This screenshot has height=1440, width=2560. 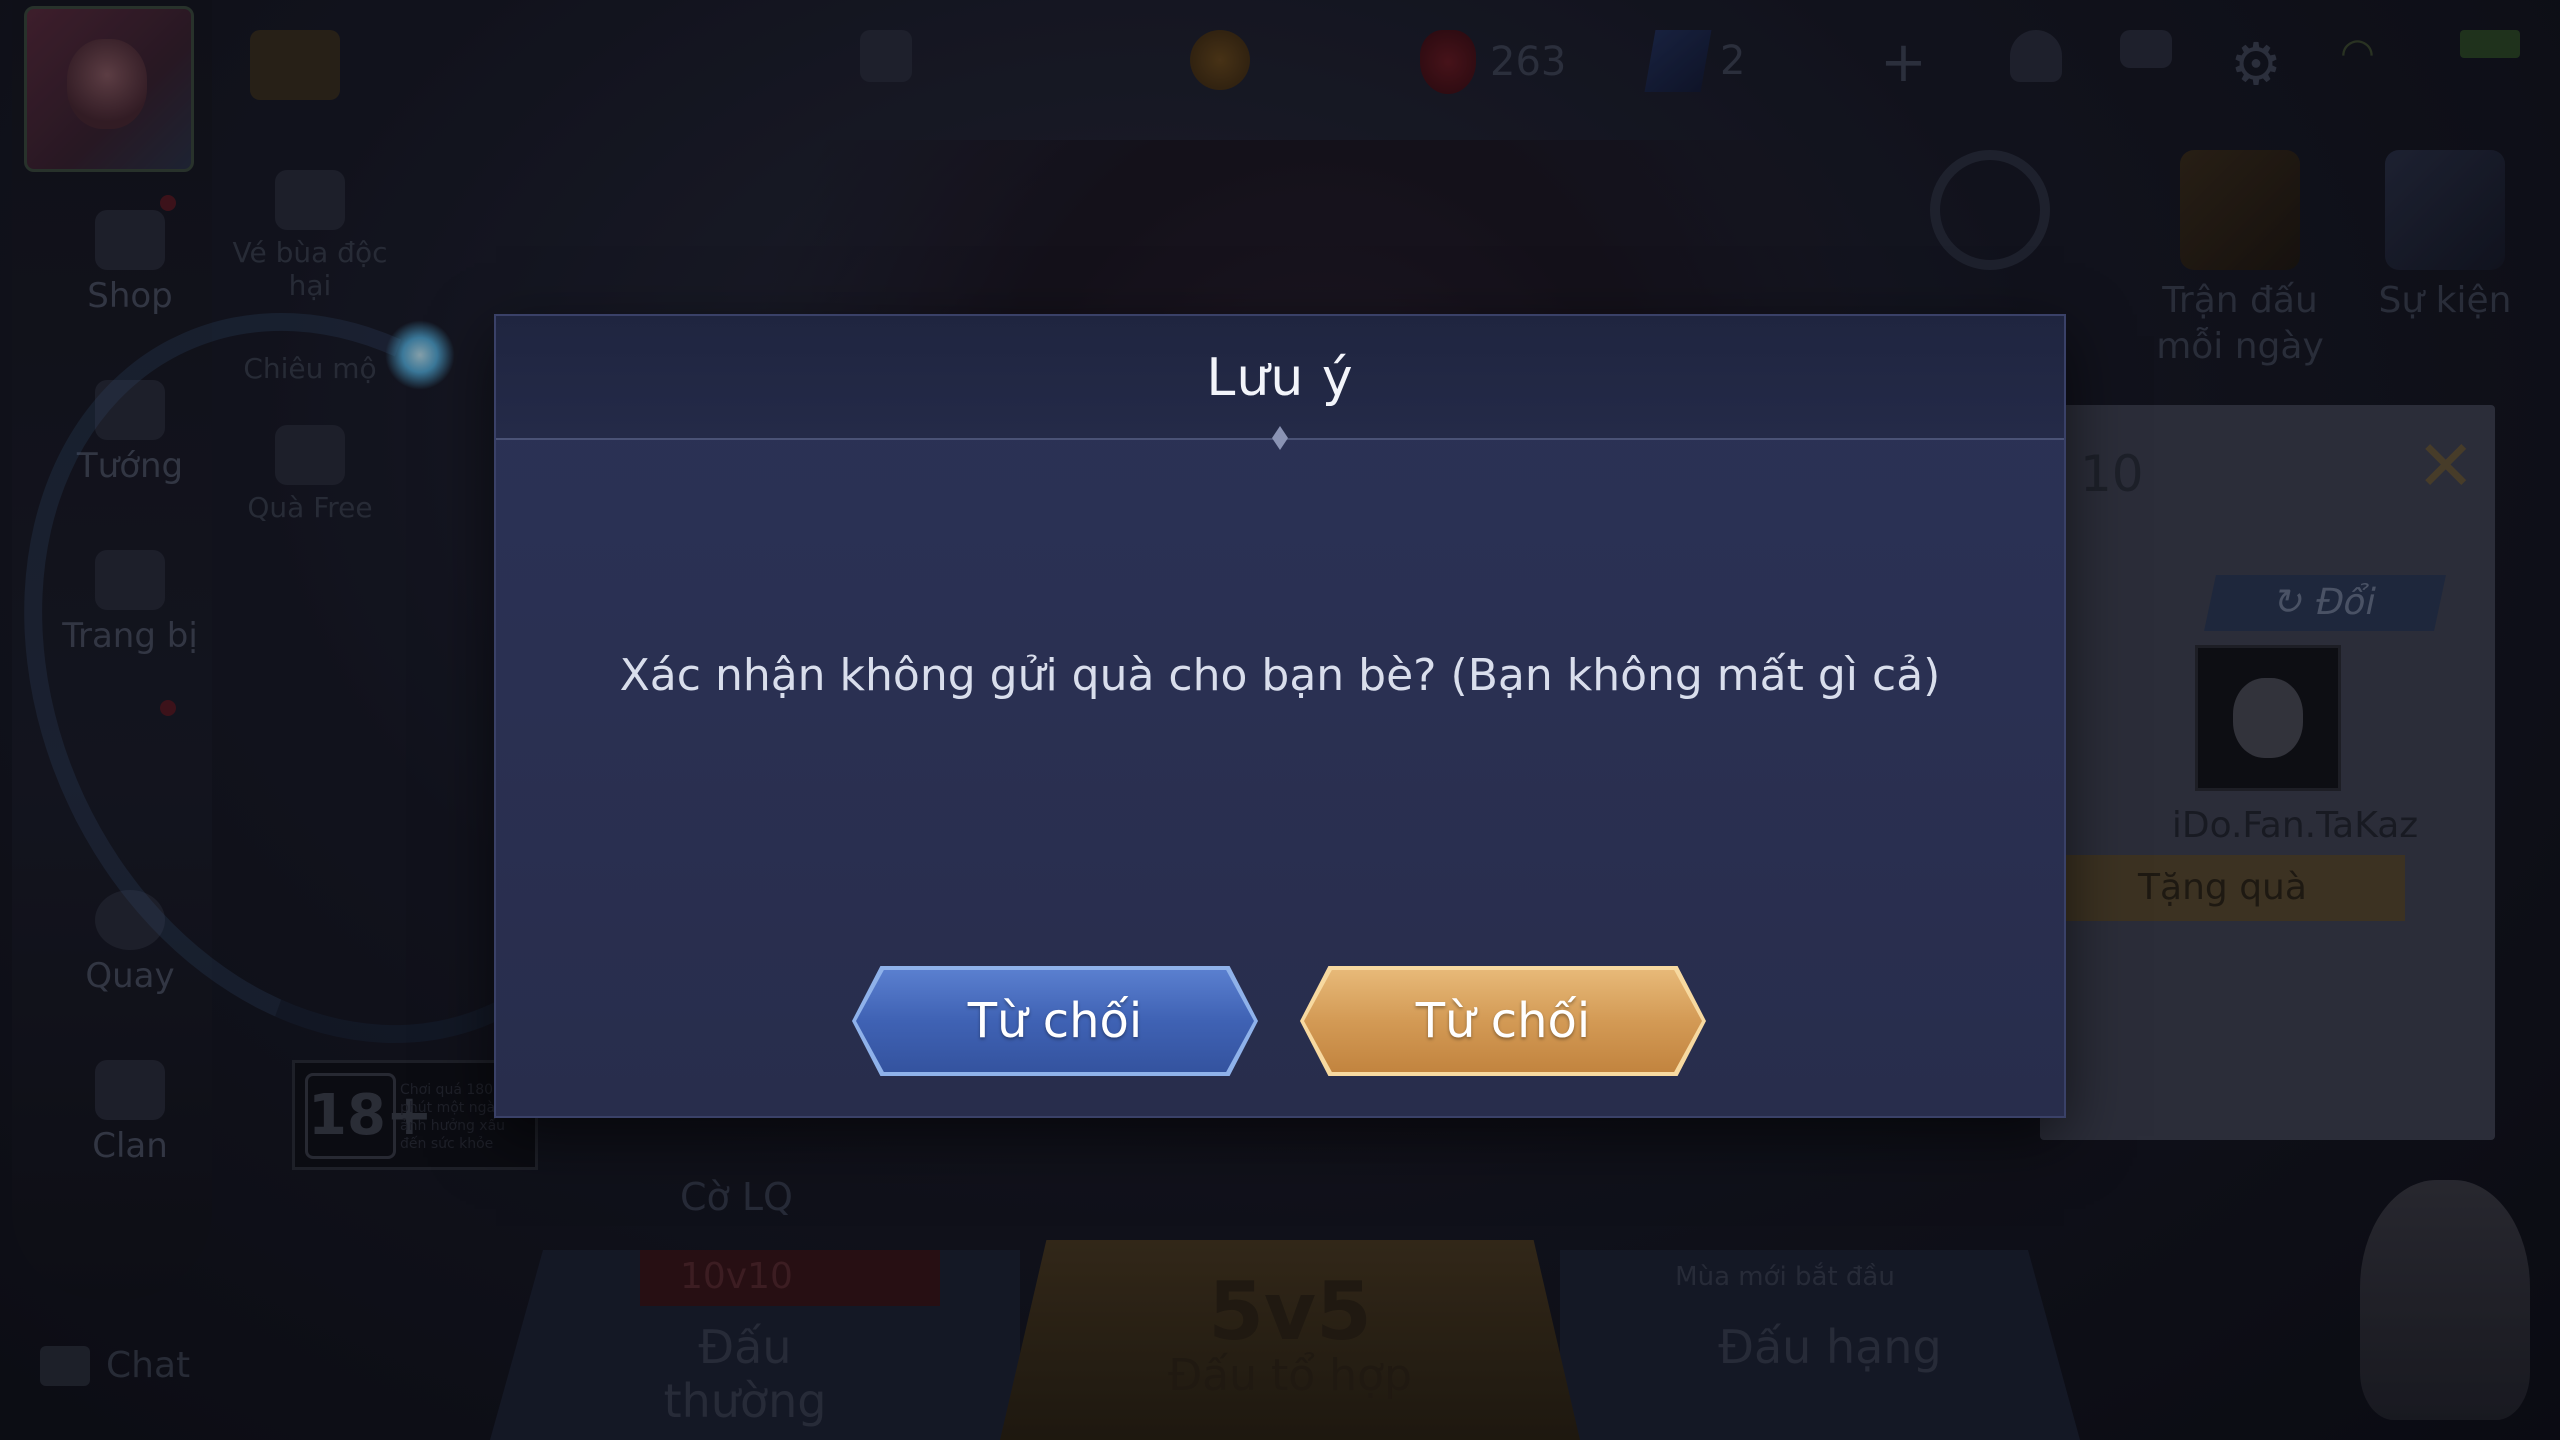 I want to click on dialog-title: Lưu ý, so click(x=1280, y=378).